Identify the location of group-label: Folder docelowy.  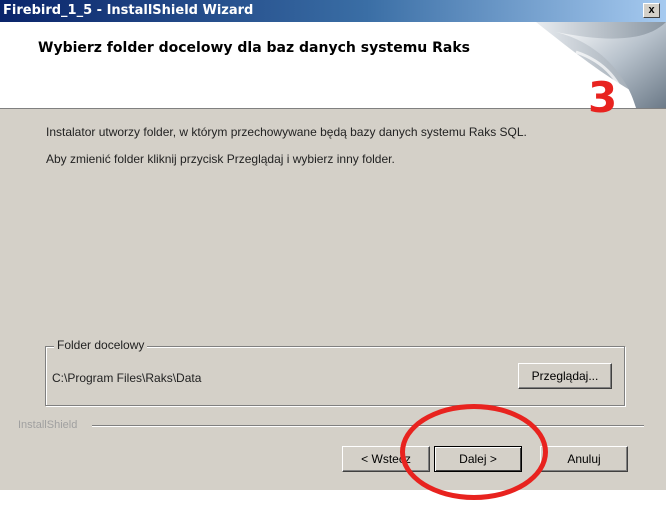
(101, 345).